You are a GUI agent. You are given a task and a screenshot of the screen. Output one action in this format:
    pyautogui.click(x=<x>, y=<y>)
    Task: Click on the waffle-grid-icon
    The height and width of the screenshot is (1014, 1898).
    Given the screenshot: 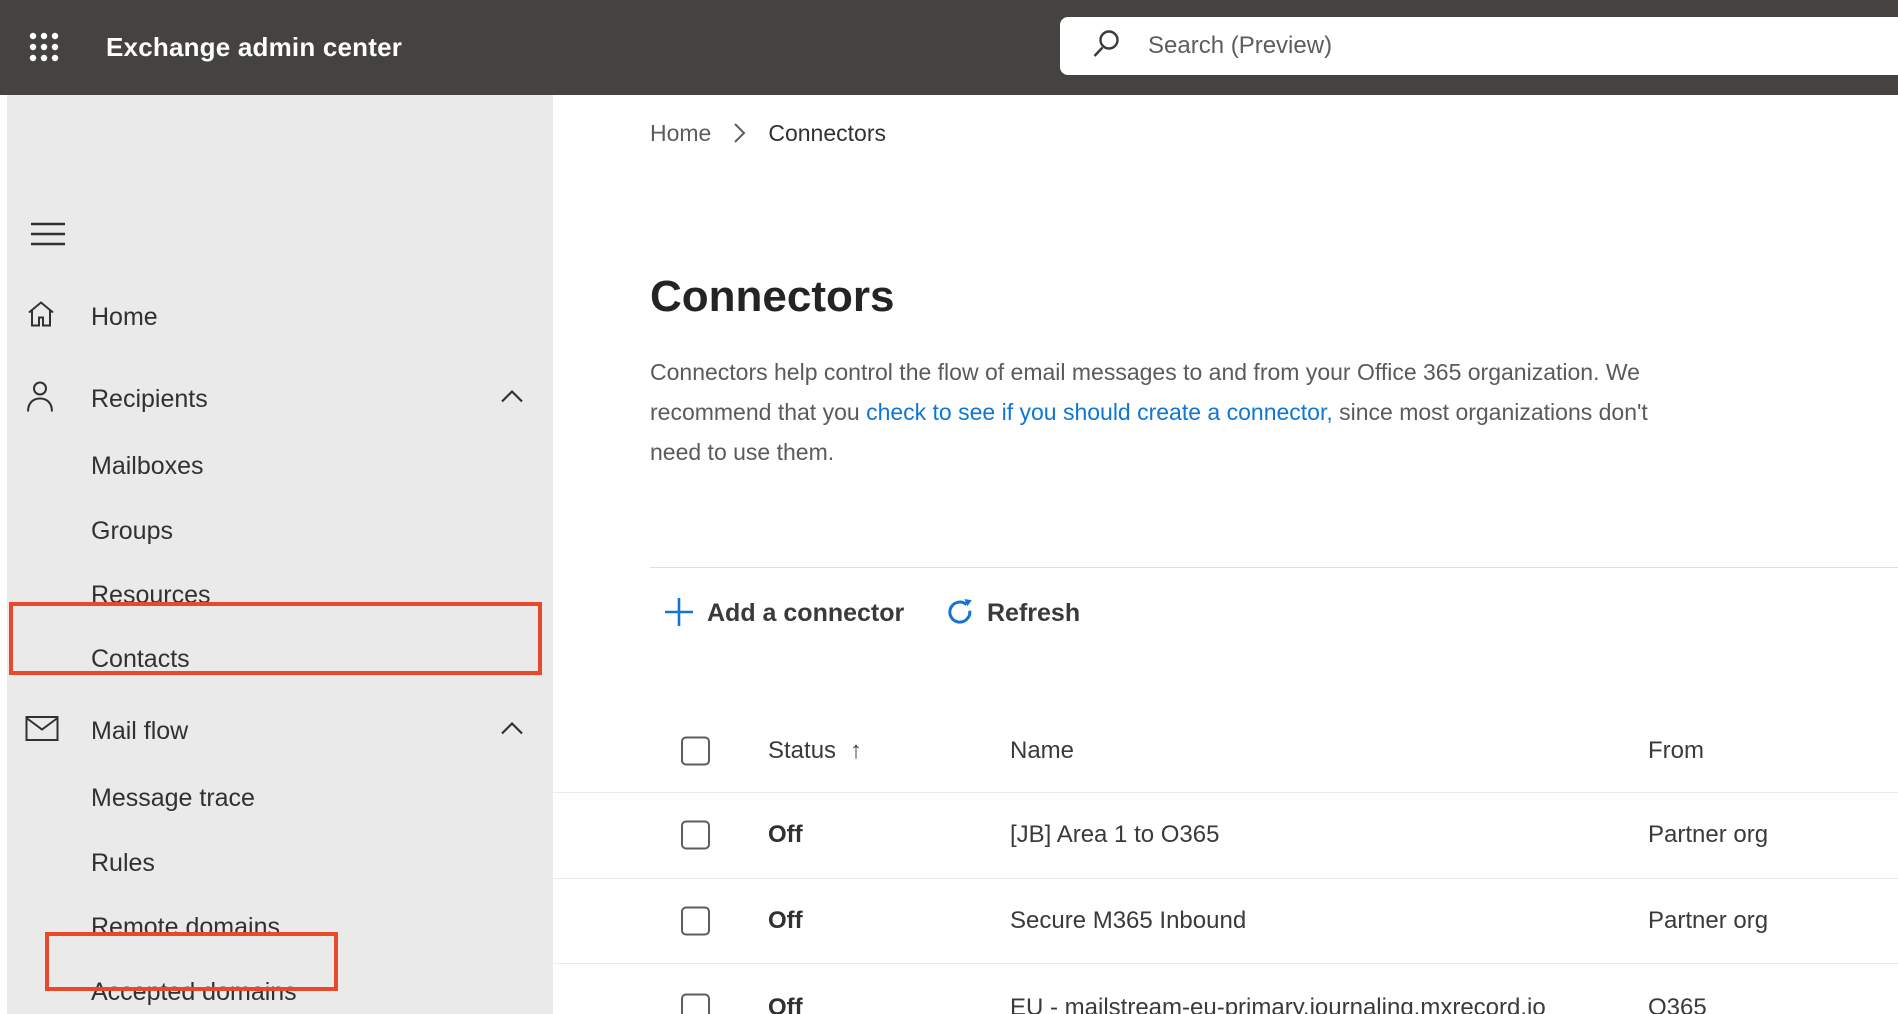 What is the action you would take?
    pyautogui.click(x=44, y=49)
    